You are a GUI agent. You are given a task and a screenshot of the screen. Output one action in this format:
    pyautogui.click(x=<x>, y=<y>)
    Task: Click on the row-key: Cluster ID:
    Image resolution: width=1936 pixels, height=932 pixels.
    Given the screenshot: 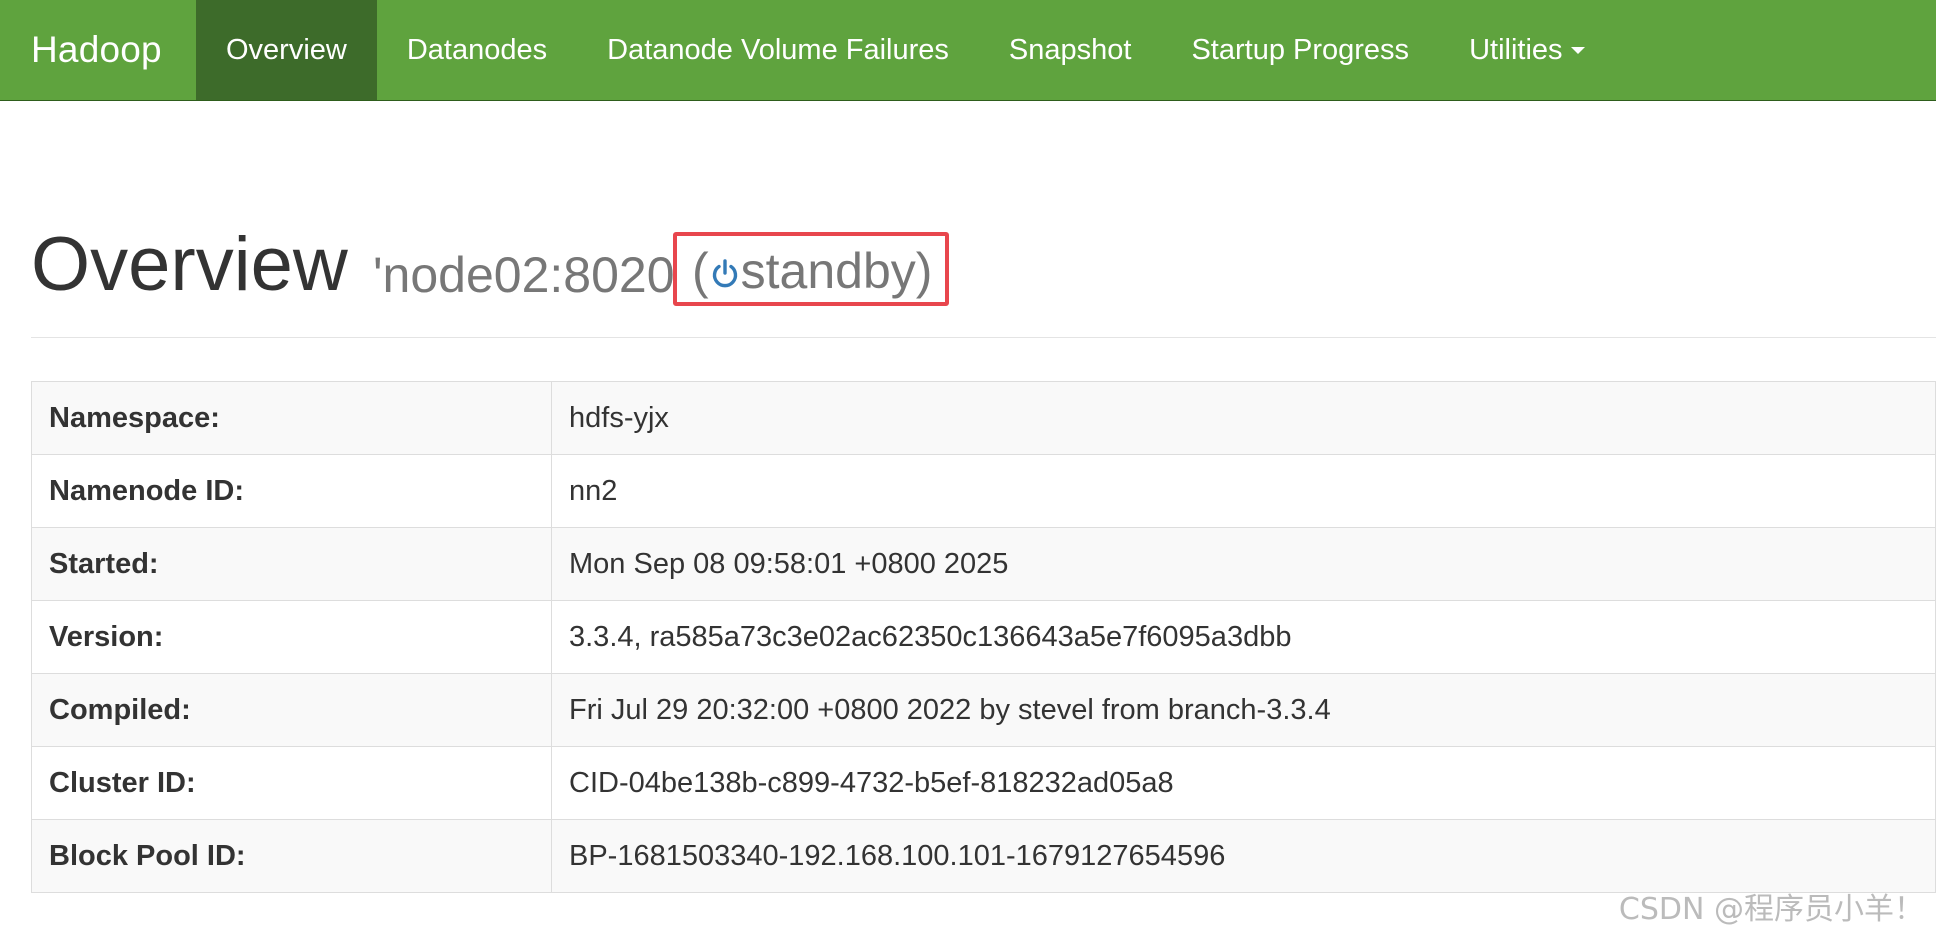 What is the action you would take?
    pyautogui.click(x=291, y=783)
    